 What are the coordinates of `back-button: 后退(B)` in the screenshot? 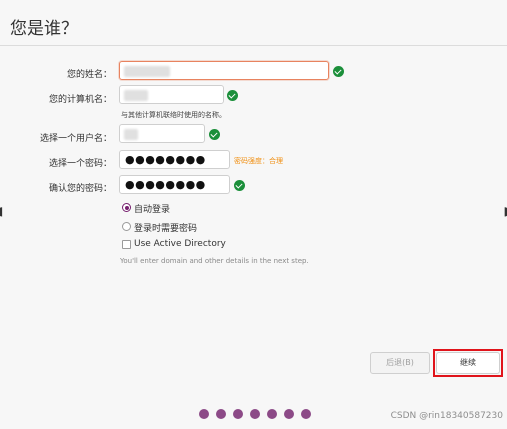 It's located at (400, 363).